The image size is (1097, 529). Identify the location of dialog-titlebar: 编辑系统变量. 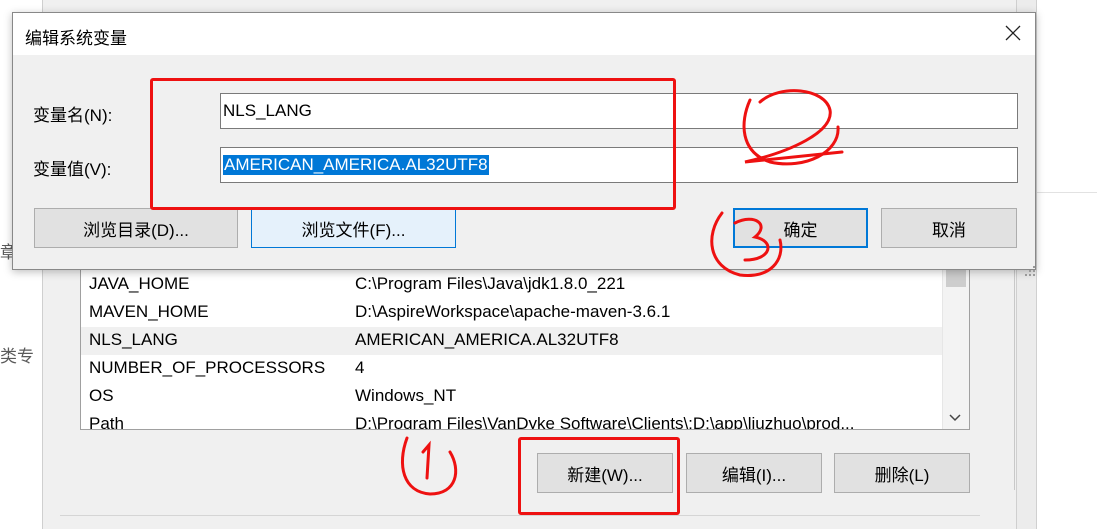
(524, 34).